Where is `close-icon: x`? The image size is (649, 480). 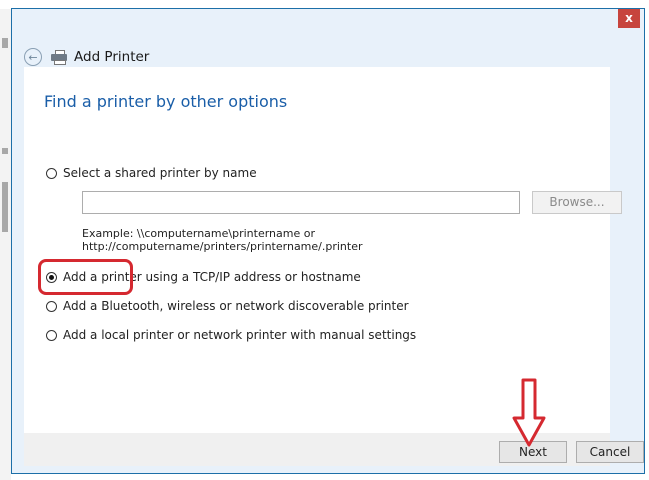
close-icon: x is located at coordinates (629, 18).